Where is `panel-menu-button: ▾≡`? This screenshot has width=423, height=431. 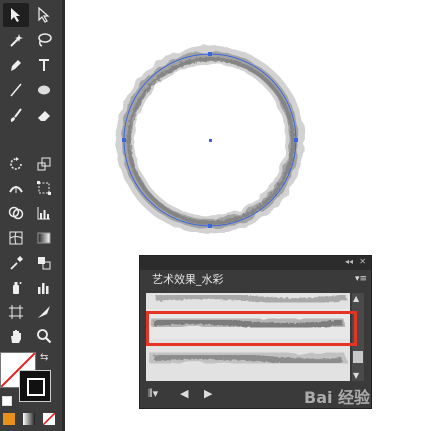 panel-menu-button: ▾≡ is located at coordinates (361, 279).